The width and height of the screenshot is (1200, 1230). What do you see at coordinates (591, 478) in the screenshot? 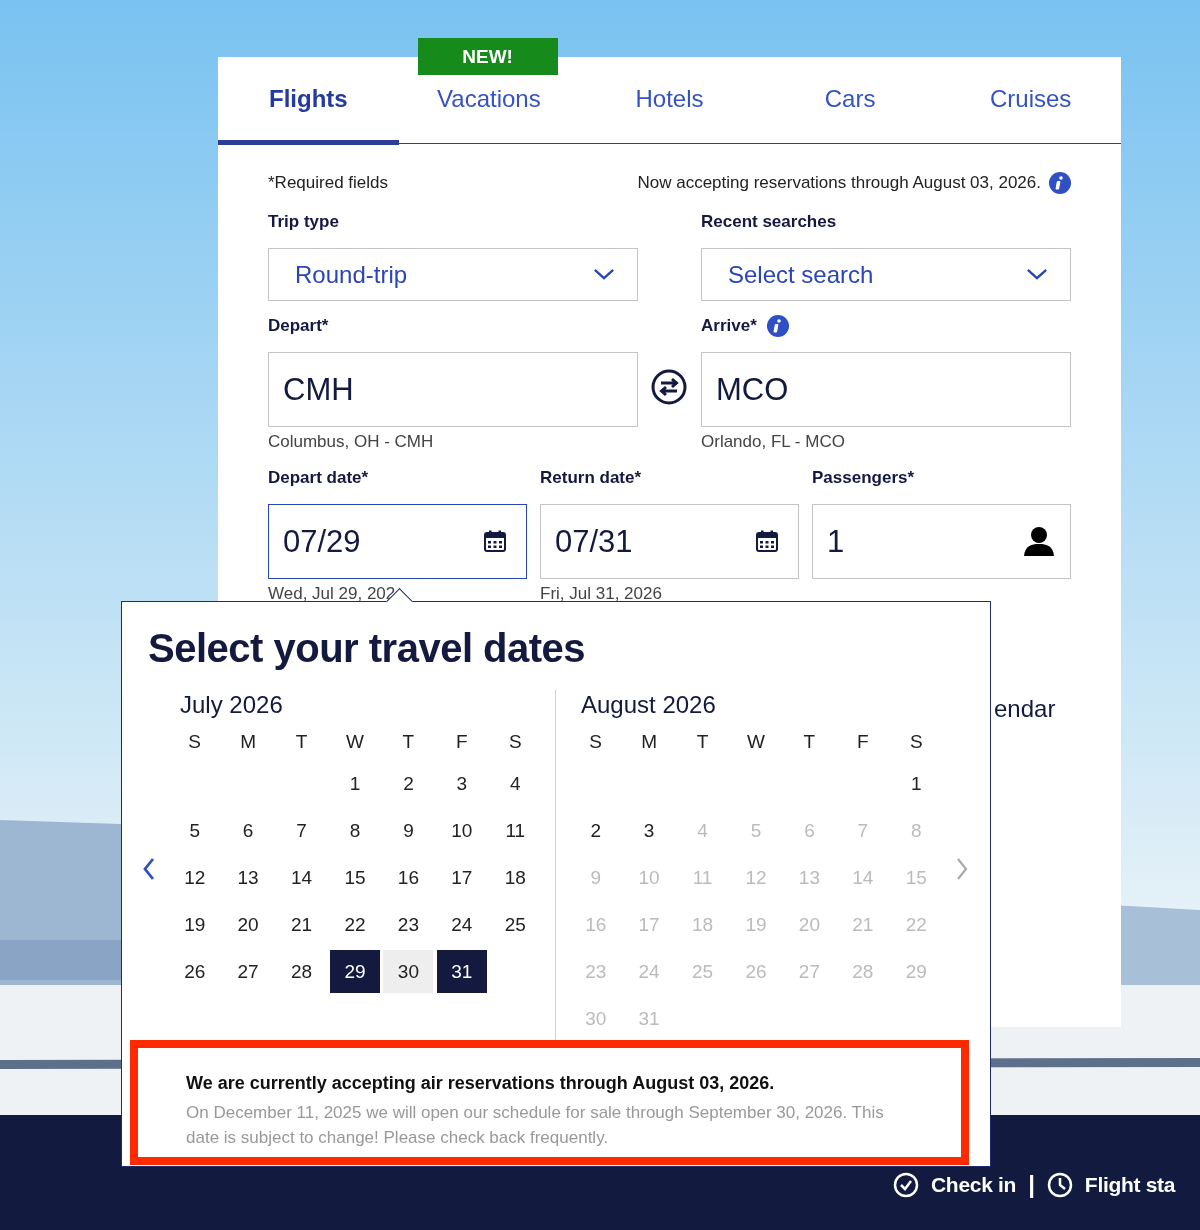
I see `field-label: Return date*` at bounding box center [591, 478].